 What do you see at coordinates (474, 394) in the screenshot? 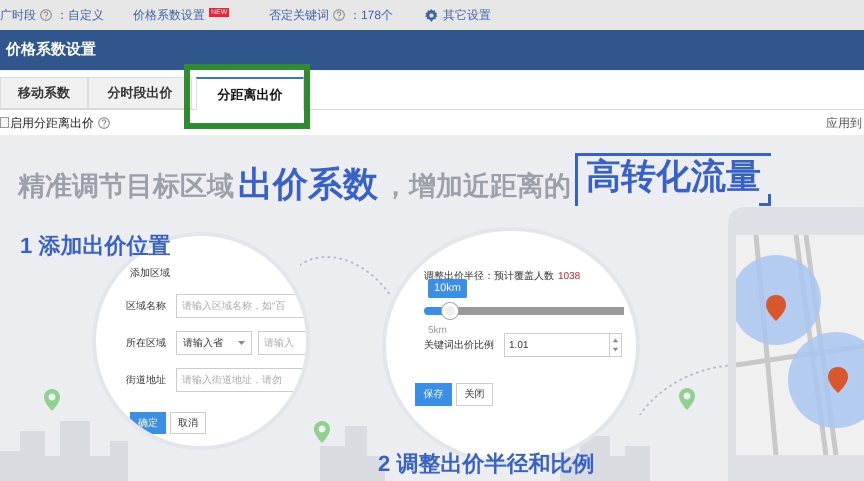
I see `form-button: 关闭` at bounding box center [474, 394].